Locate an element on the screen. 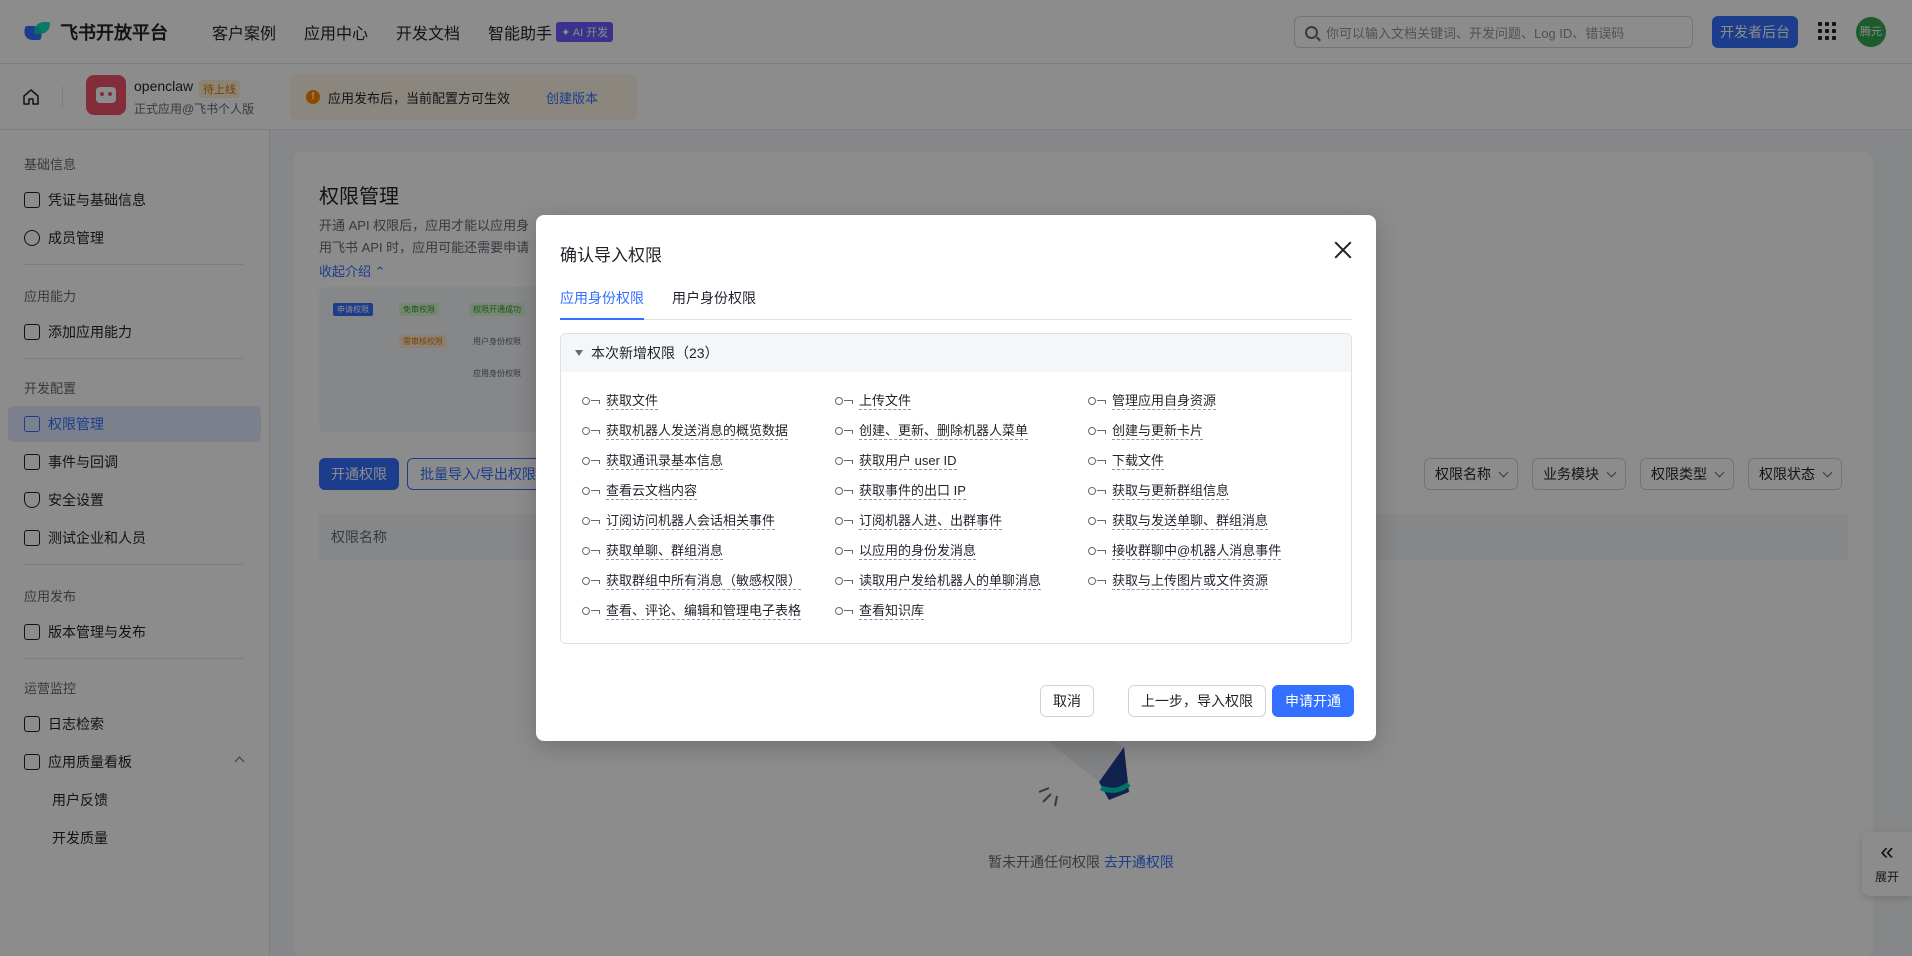 The image size is (1912, 956). permission-item: 管理应用自身资源 is located at coordinates (1214, 401).